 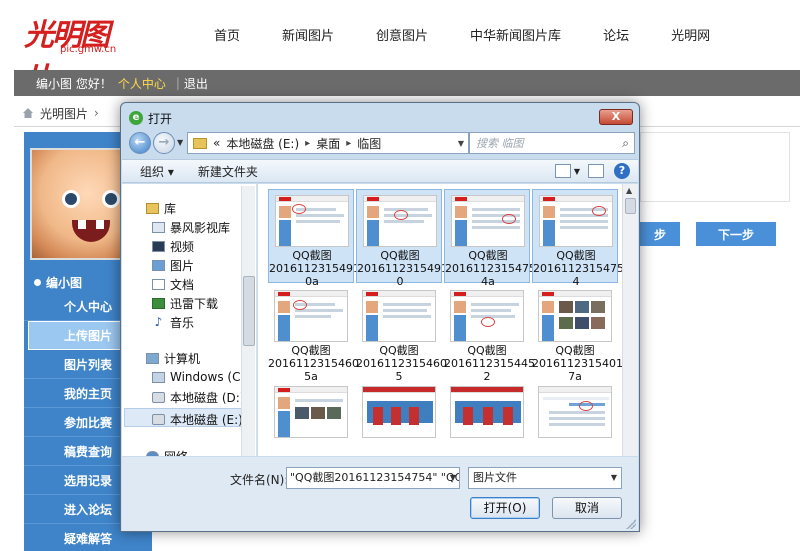 What do you see at coordinates (489, 363) in the screenshot?
I see `file-name: QQ截图2016112315445 2` at bounding box center [489, 363].